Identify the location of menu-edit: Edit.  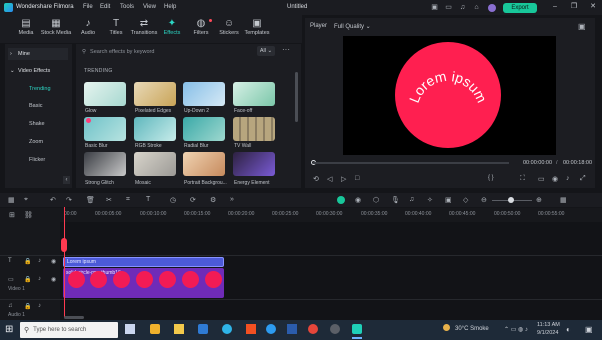
(105, 7).